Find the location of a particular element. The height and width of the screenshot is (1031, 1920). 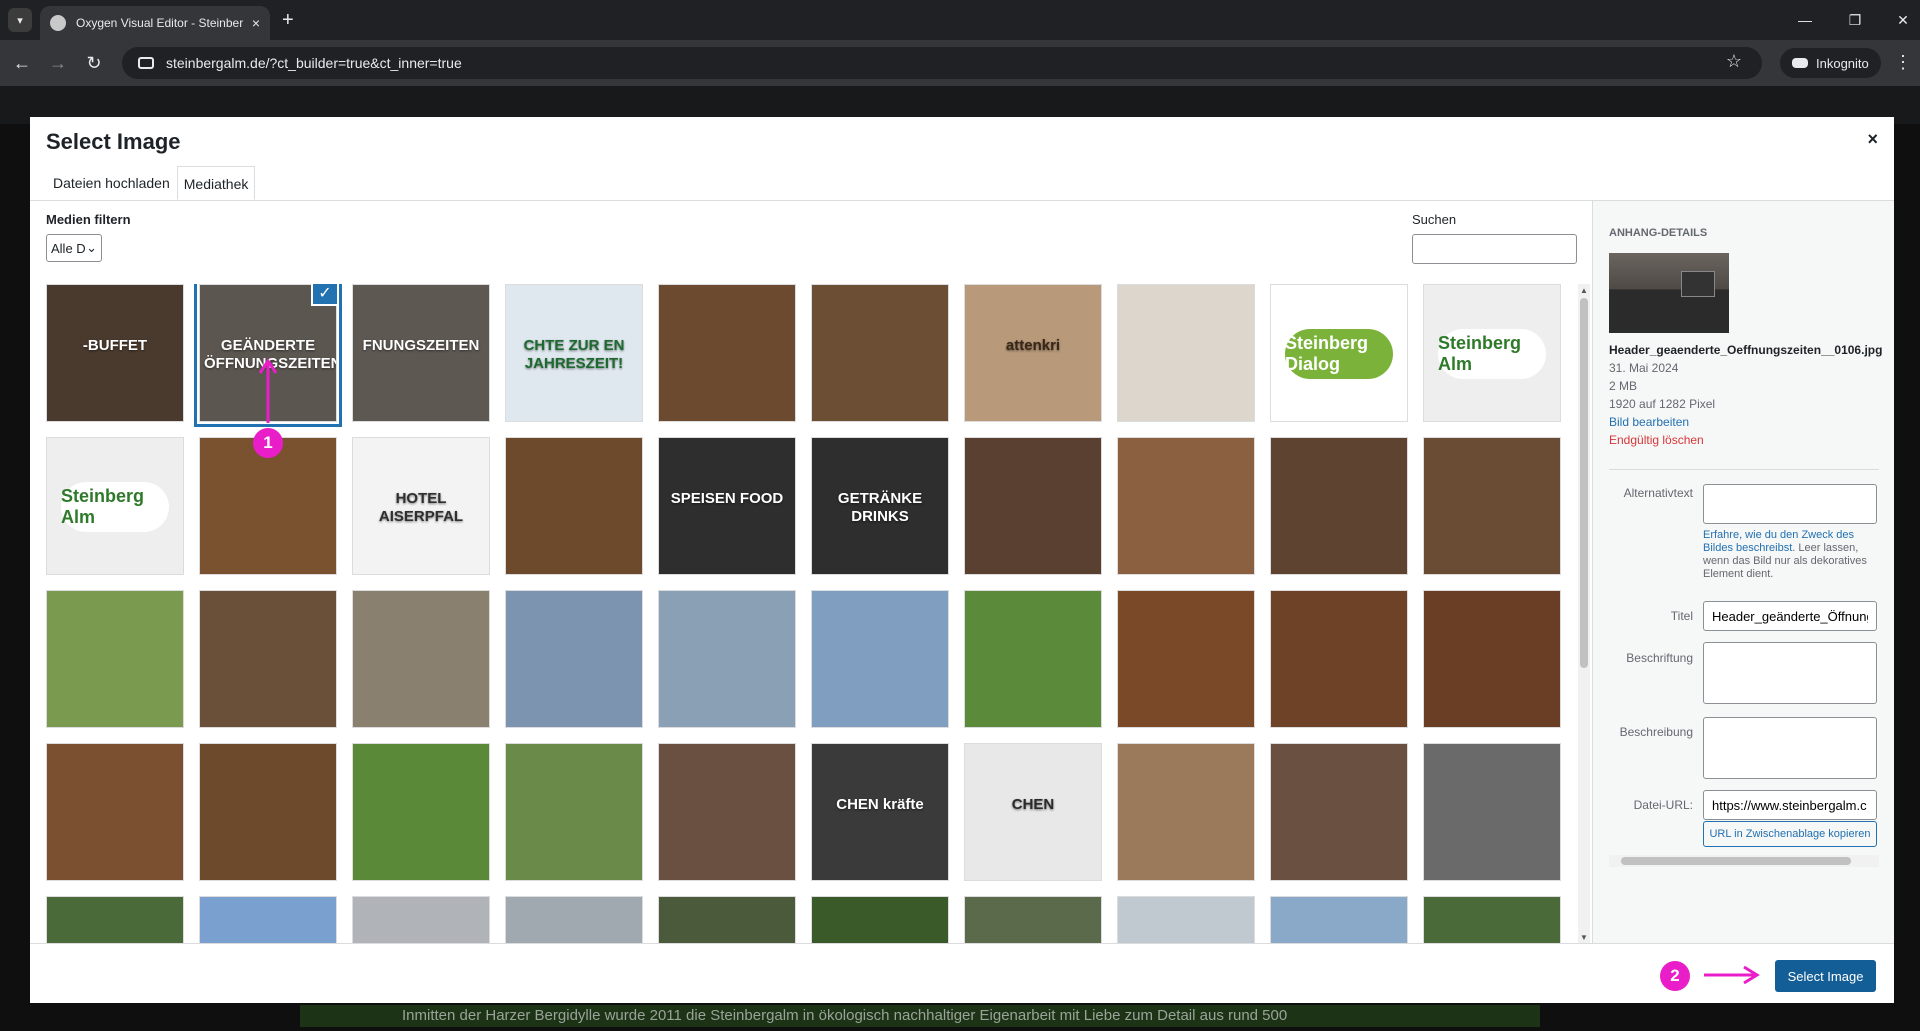

media-thumbnail: CHEN kräfte is located at coordinates (880, 812).